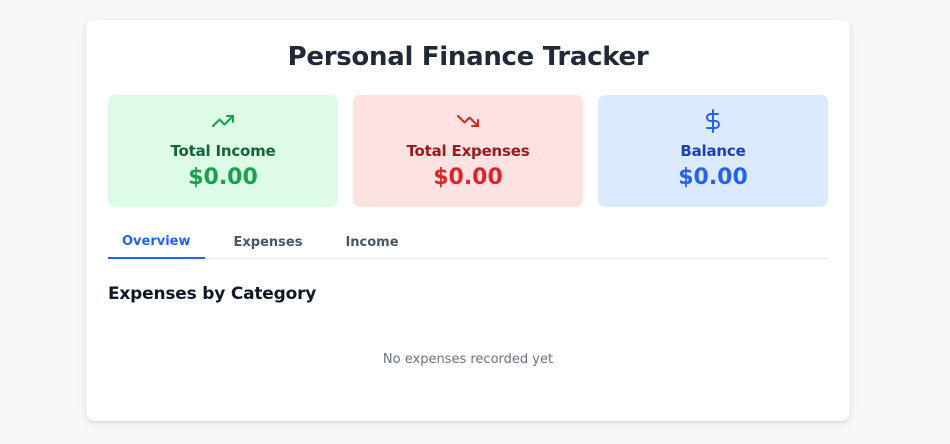  I want to click on income-value: $0.00, so click(223, 177).